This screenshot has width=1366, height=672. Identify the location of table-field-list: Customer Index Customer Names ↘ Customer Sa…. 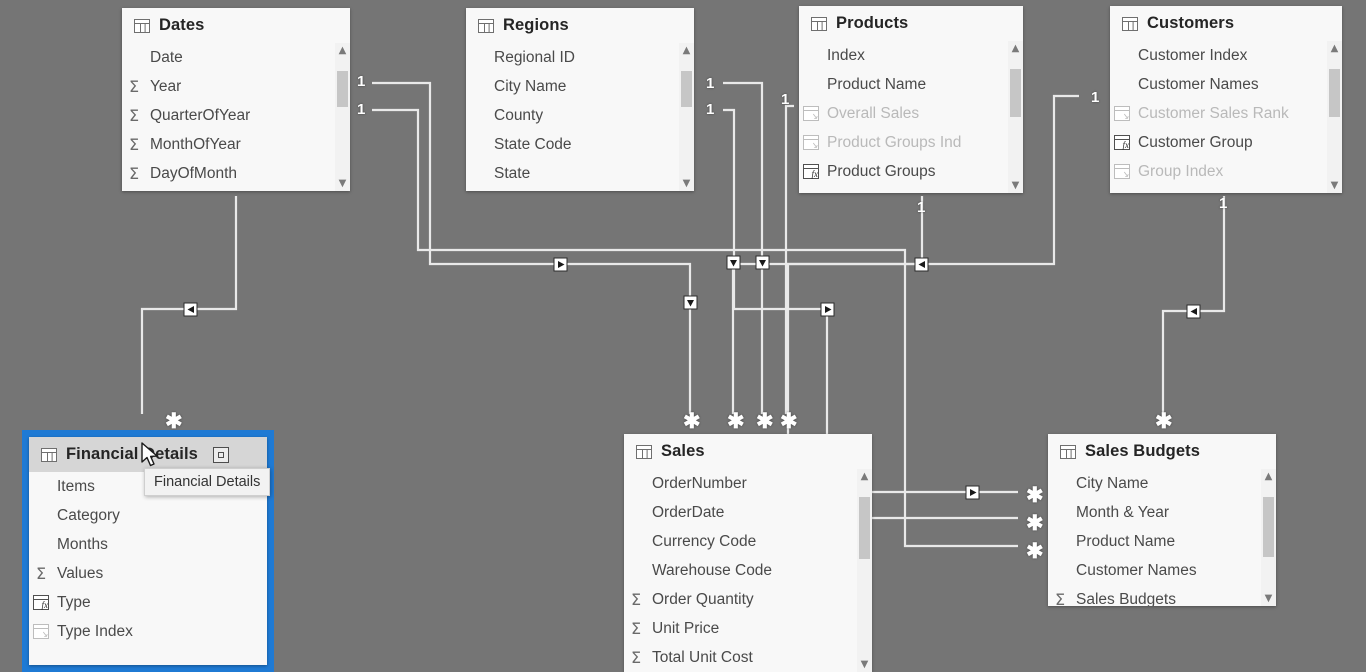
(1226, 117).